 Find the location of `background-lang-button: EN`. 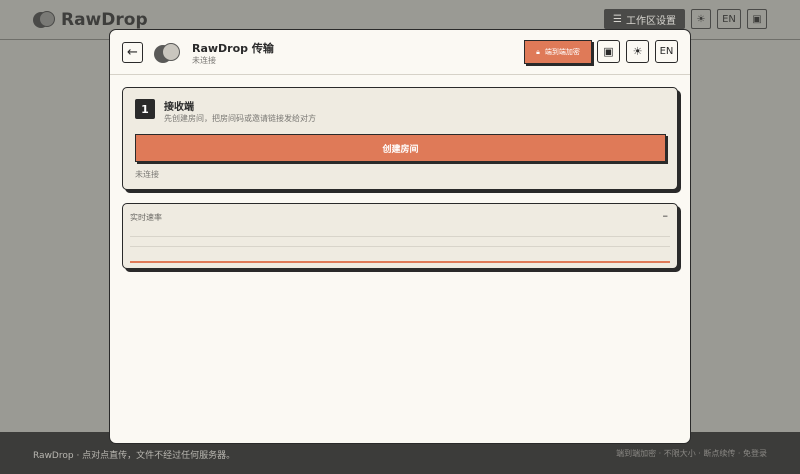

background-lang-button: EN is located at coordinates (729, 19).